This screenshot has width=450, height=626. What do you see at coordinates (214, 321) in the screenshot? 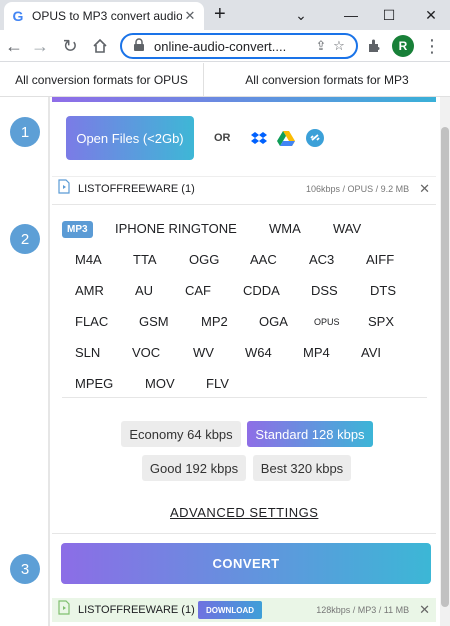
I see `format-mp2: MP2` at bounding box center [214, 321].